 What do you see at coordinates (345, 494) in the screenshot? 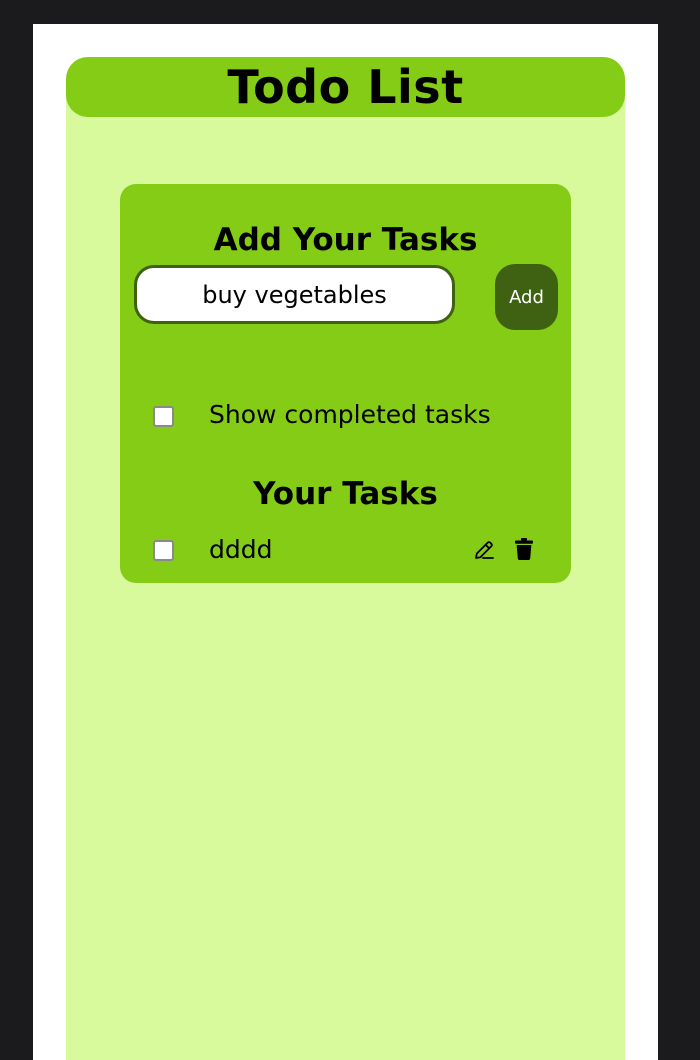
I see `your-tasks-heading: Your Tasks` at bounding box center [345, 494].